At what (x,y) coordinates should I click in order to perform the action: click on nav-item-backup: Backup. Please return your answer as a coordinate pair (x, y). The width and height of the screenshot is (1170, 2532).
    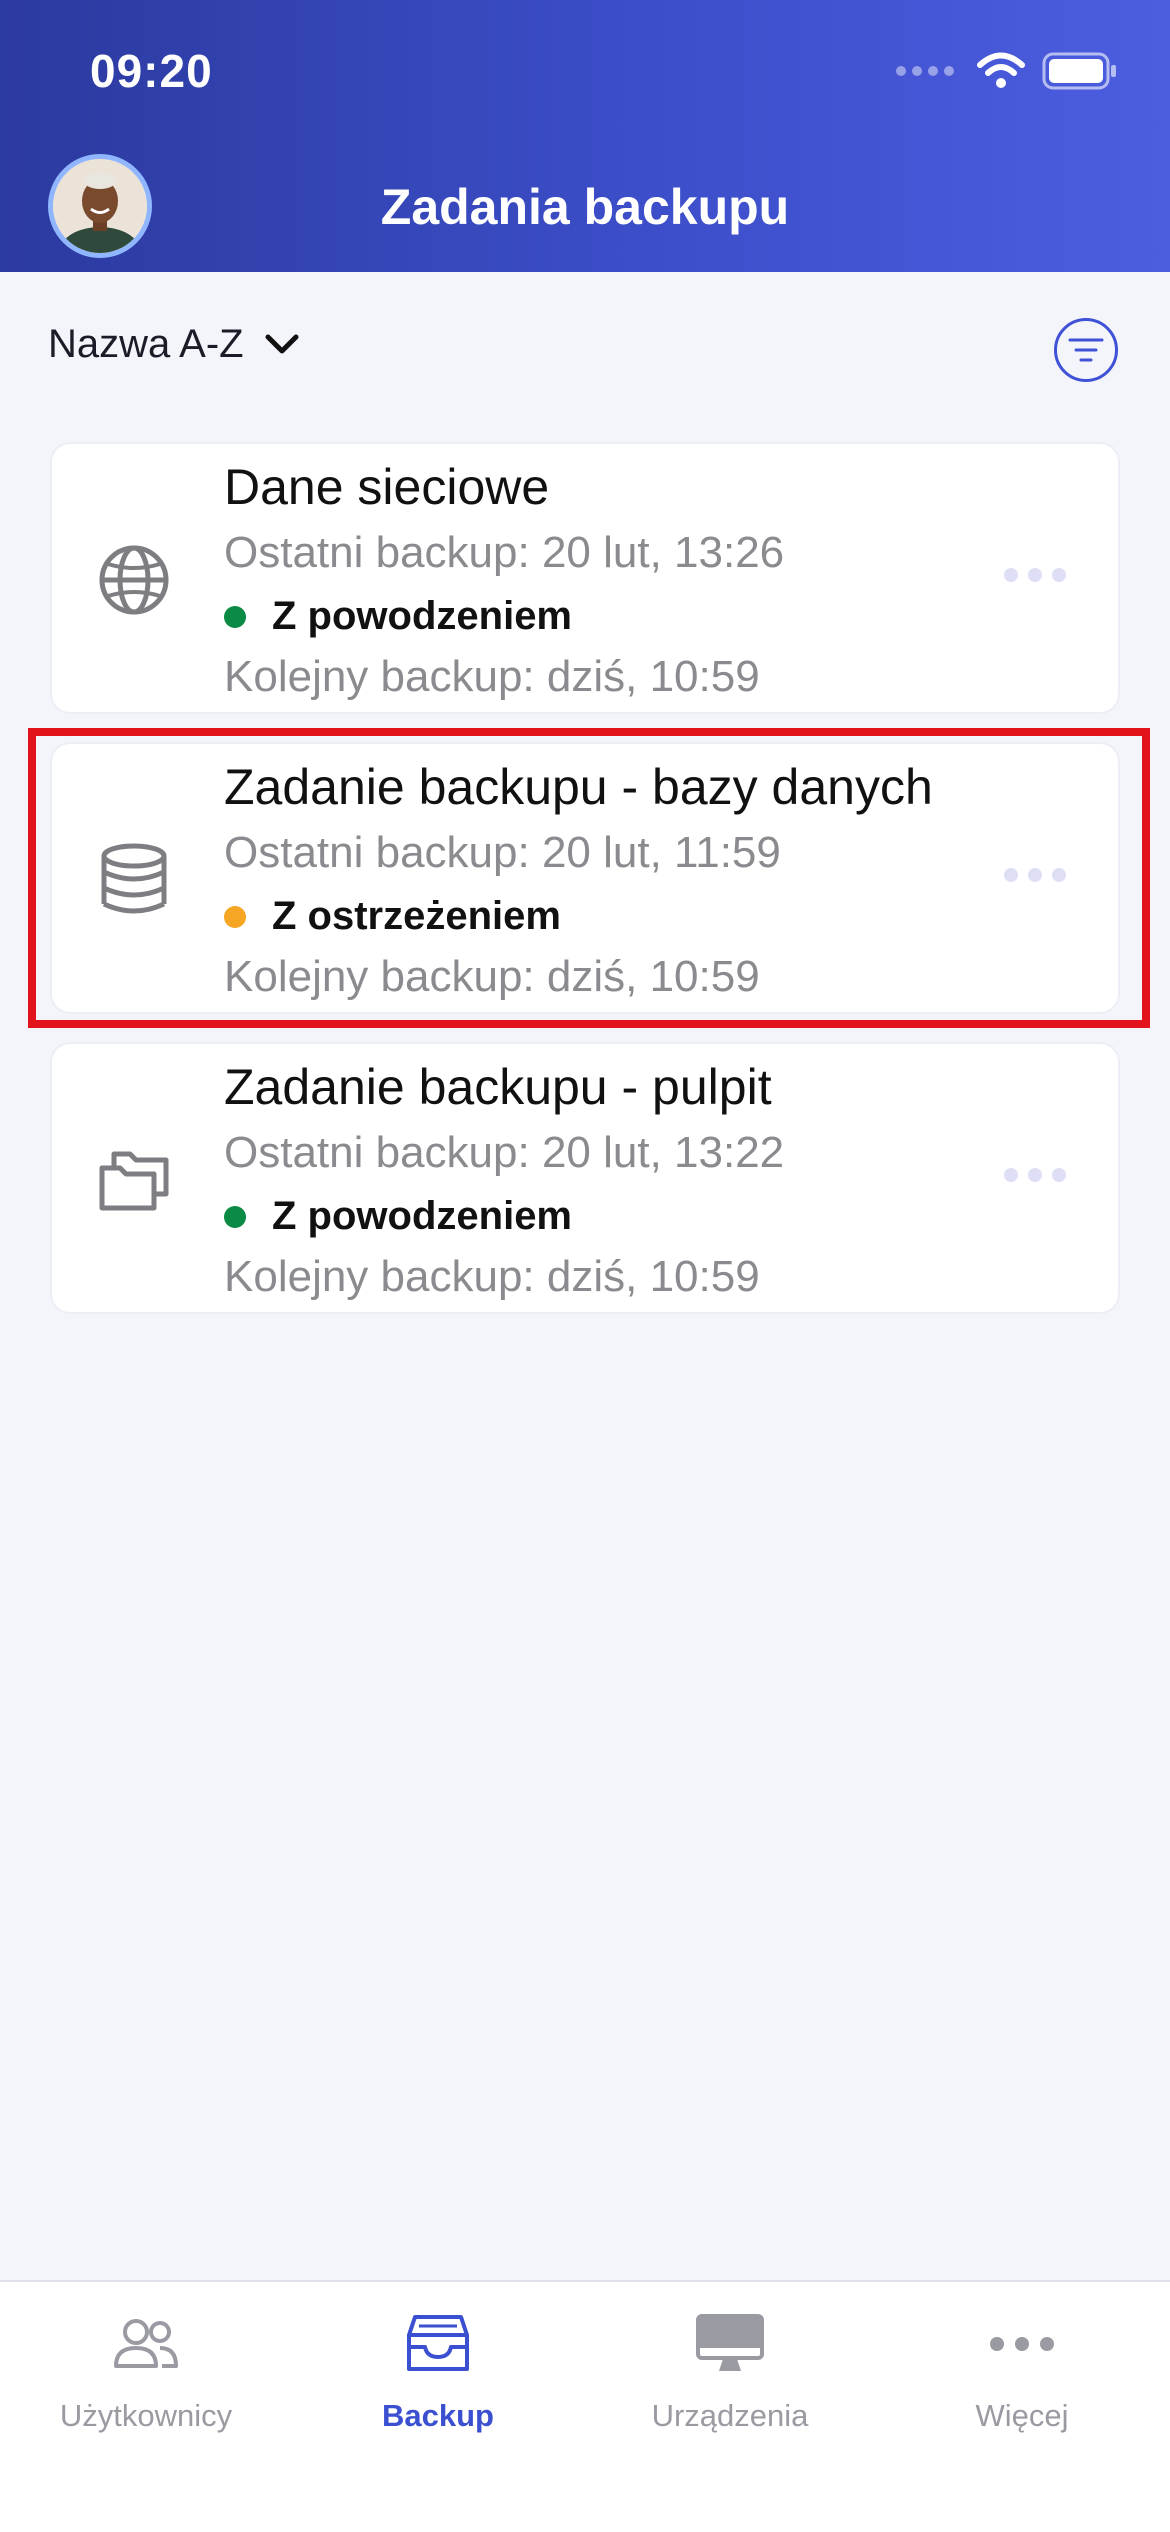
    Looking at the image, I should click on (438, 2369).